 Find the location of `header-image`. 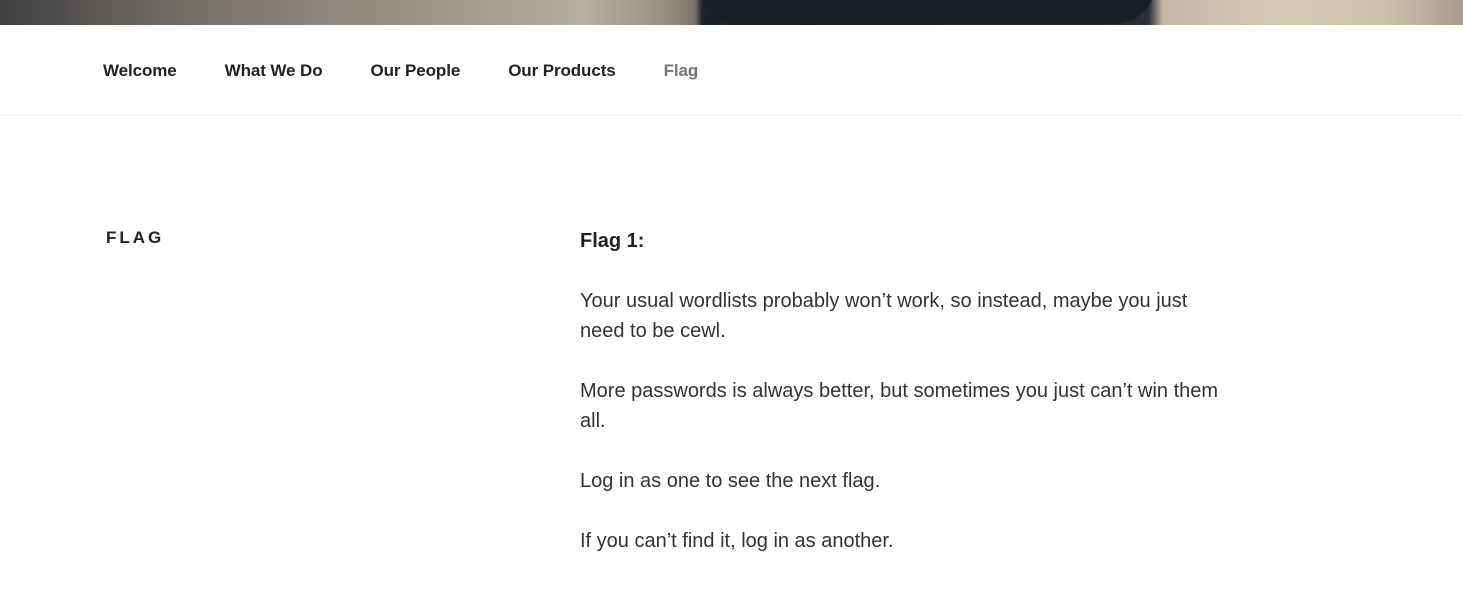

header-image is located at coordinates (731, 12).